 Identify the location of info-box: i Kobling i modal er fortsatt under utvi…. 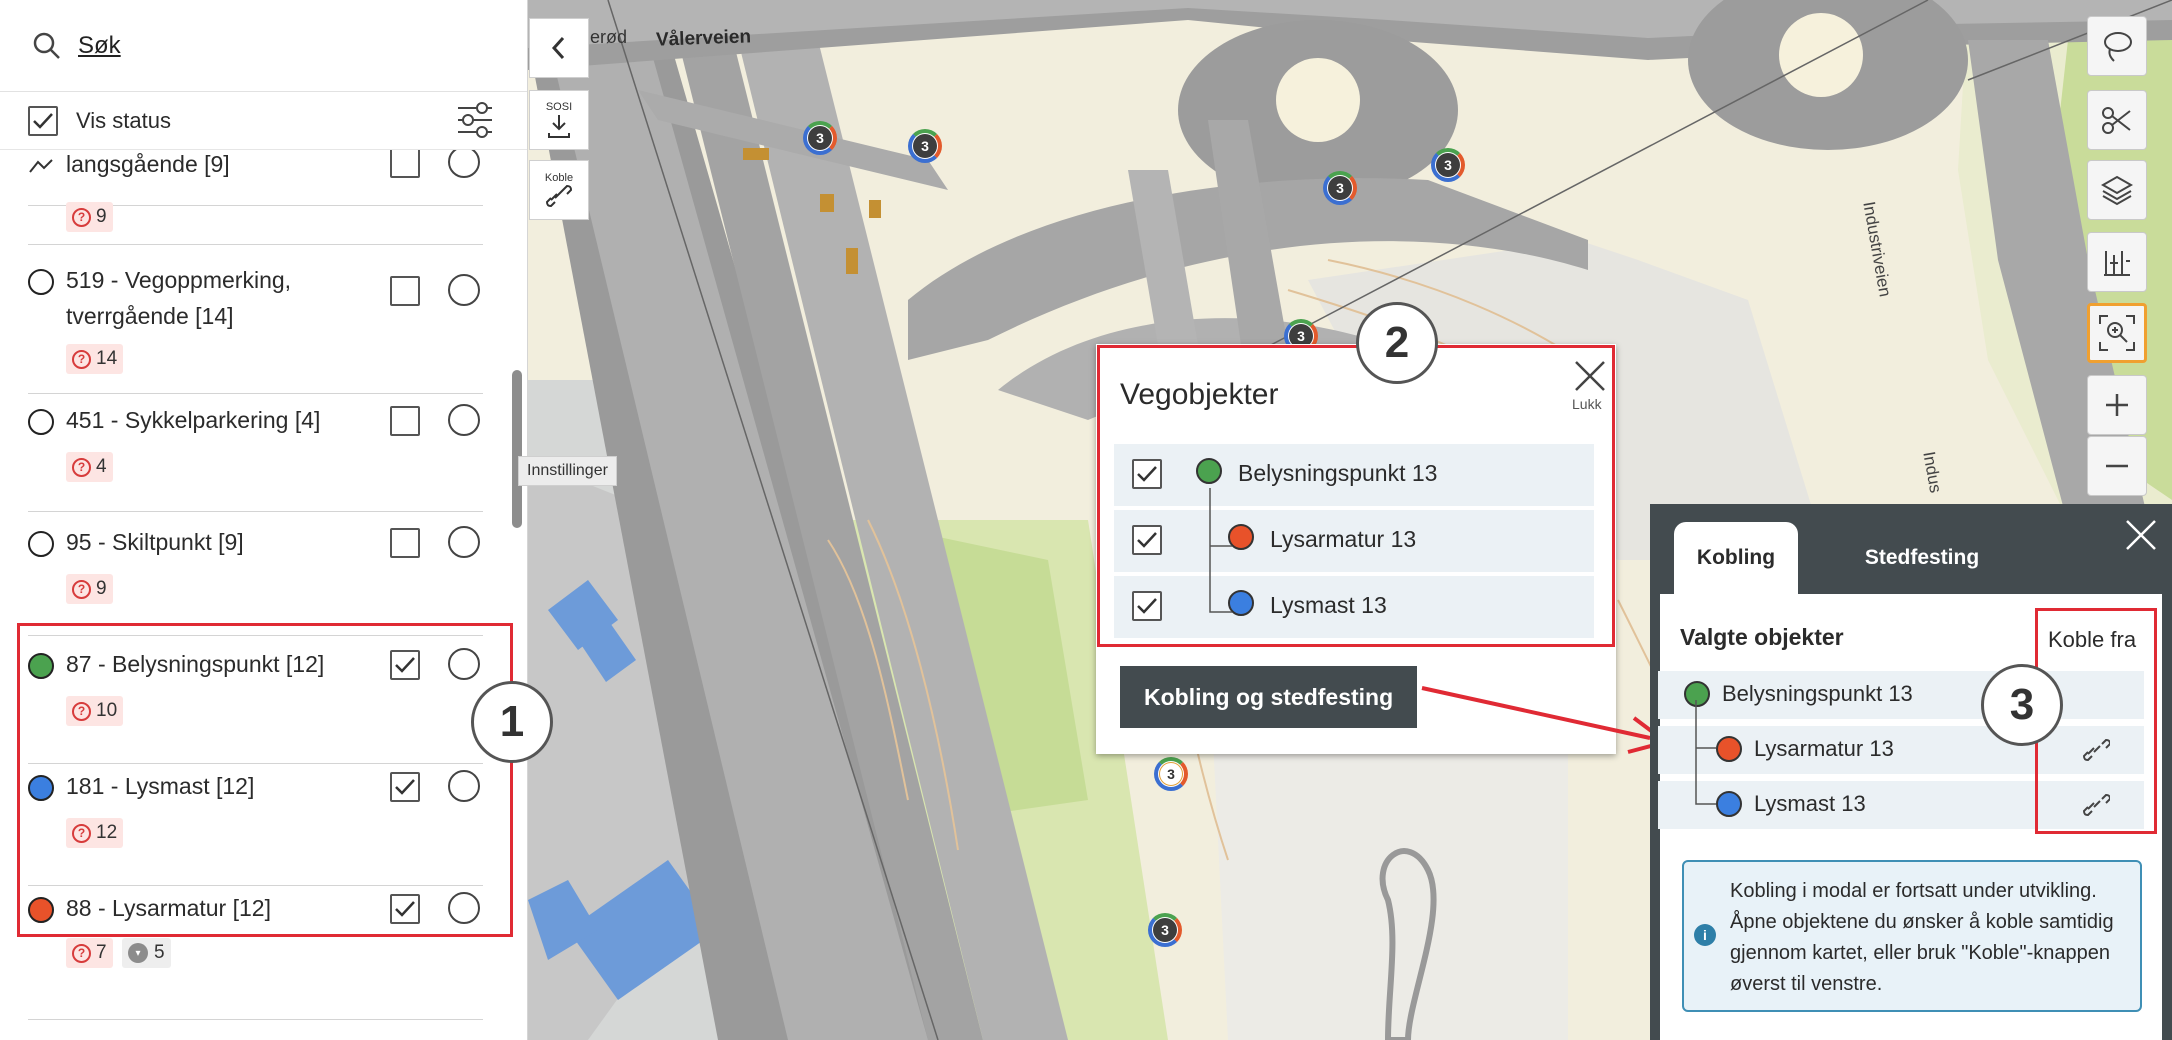
(1912, 936).